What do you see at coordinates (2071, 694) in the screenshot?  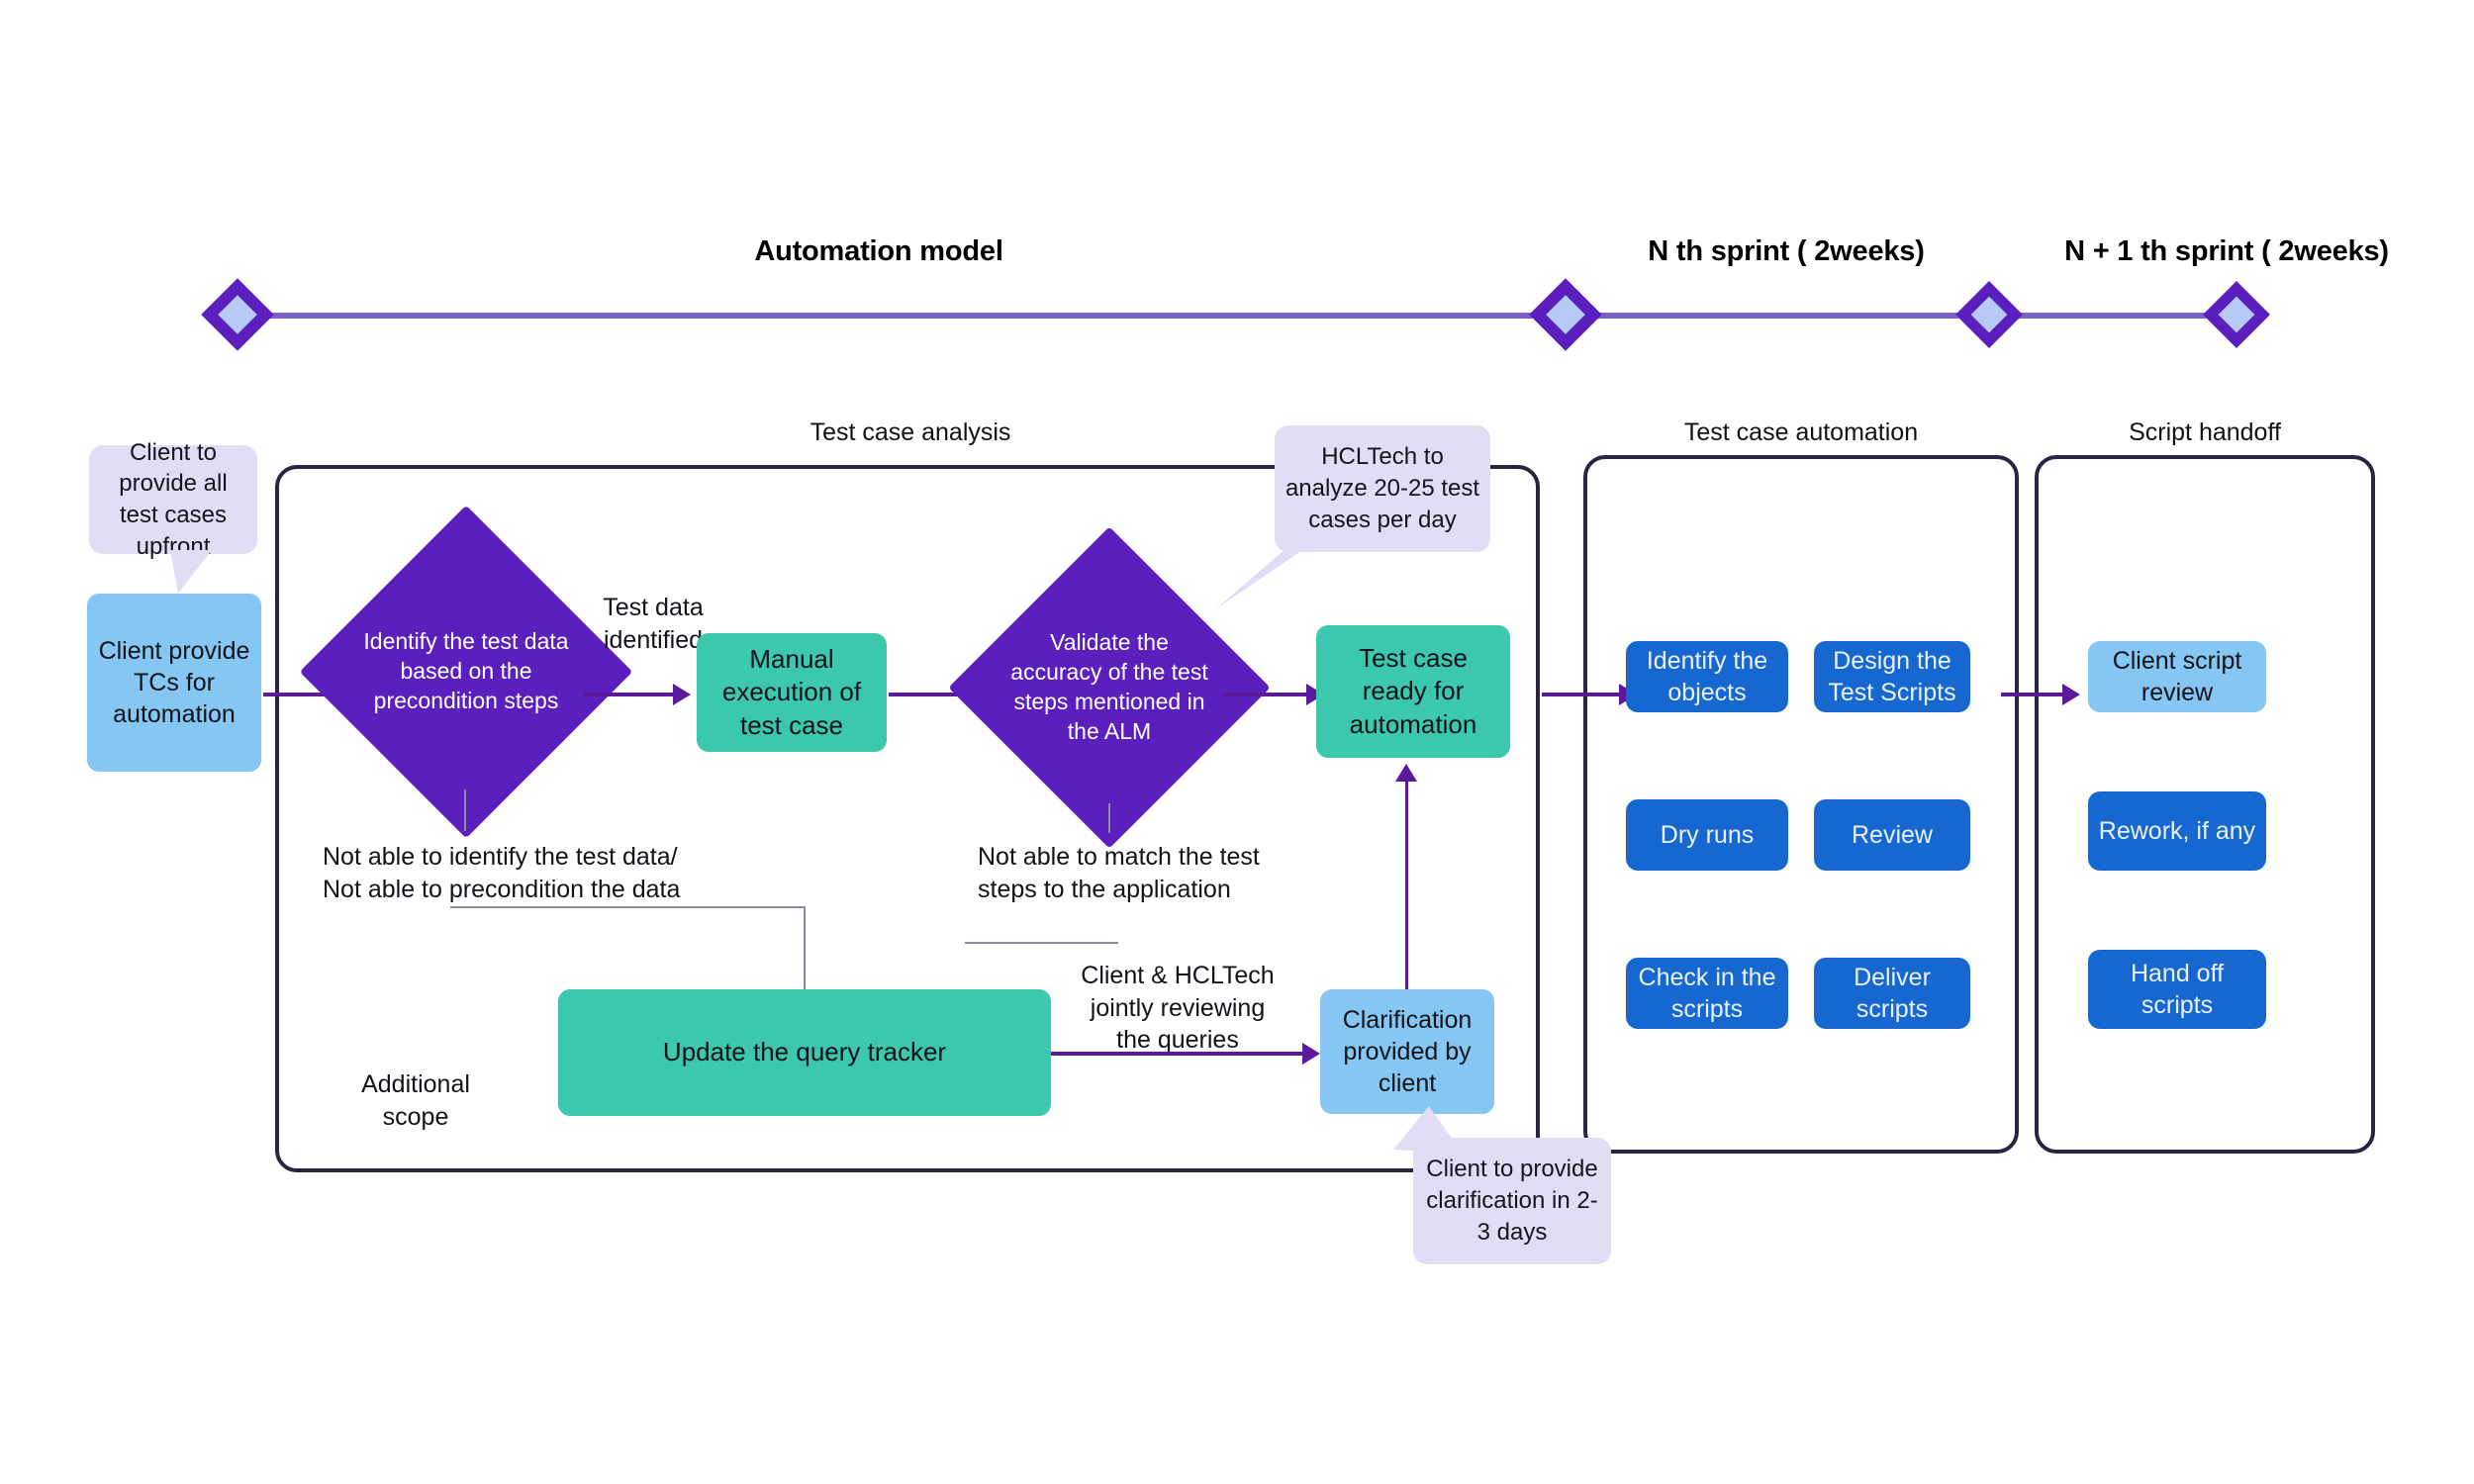 I see `arrowhead-automation-to-handoff` at bounding box center [2071, 694].